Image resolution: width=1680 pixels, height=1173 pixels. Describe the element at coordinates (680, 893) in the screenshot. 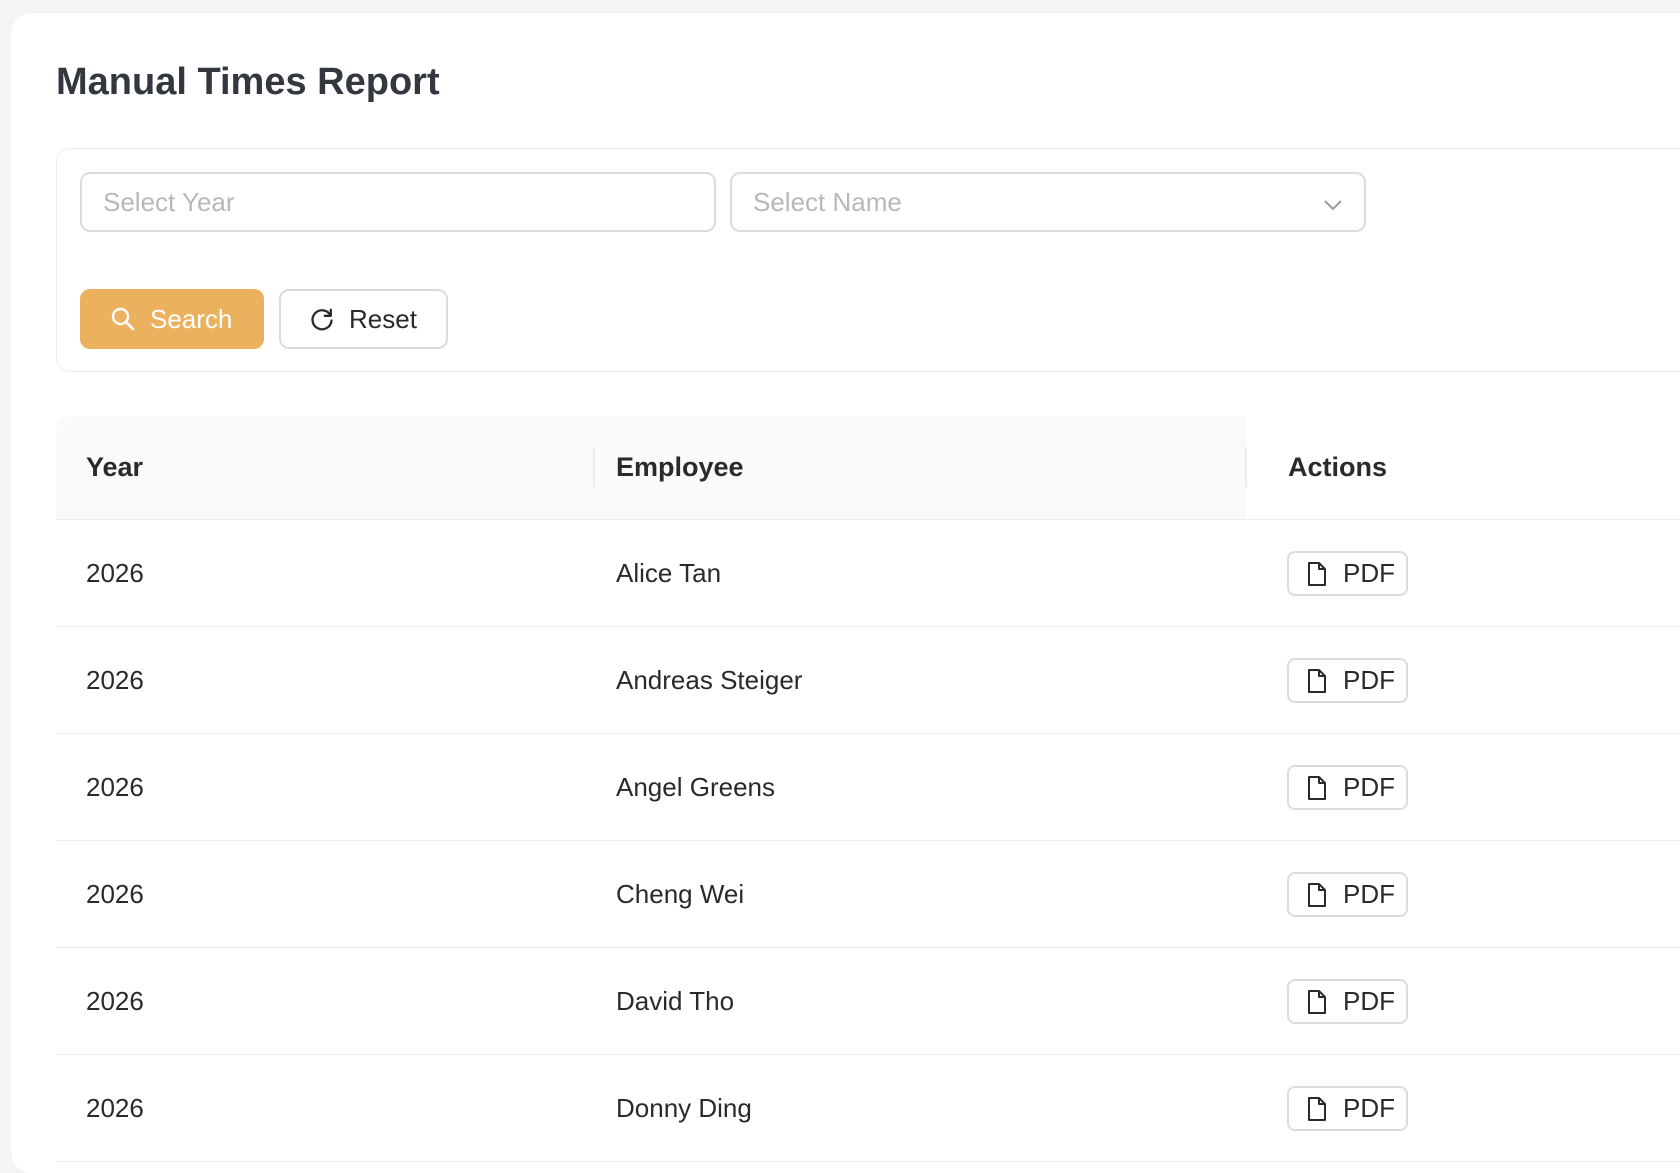

I see `cell-employee: Cheng Wei` at that location.